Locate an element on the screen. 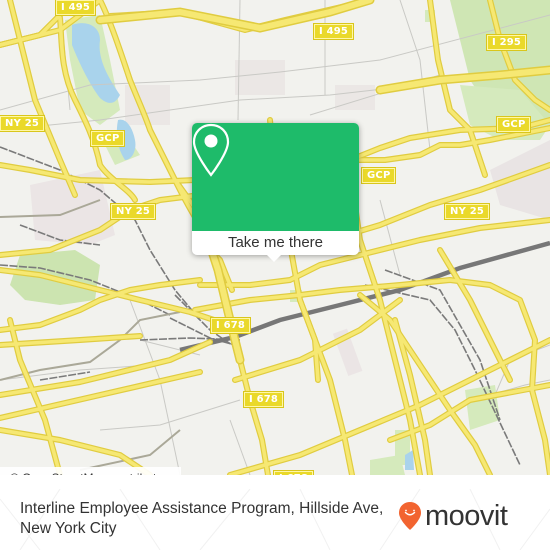  location-popup: Take me there is located at coordinates (275, 192).